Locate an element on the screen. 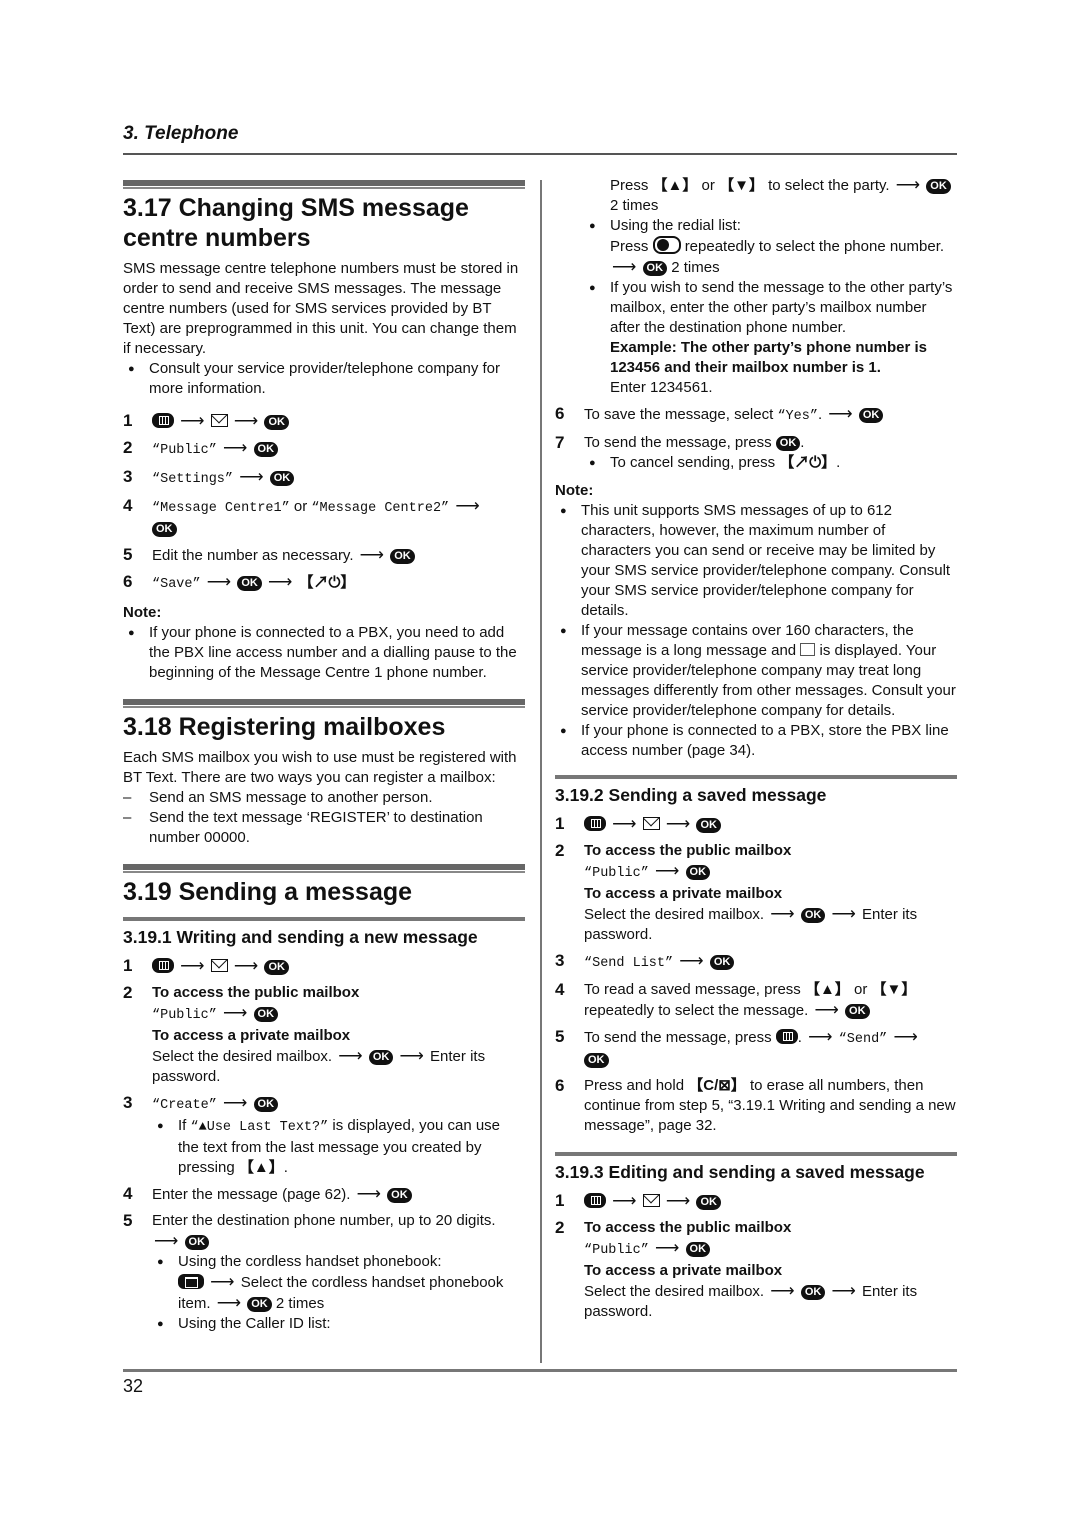  list-item: Send an SMS message to another person. is located at coordinates (324, 798).